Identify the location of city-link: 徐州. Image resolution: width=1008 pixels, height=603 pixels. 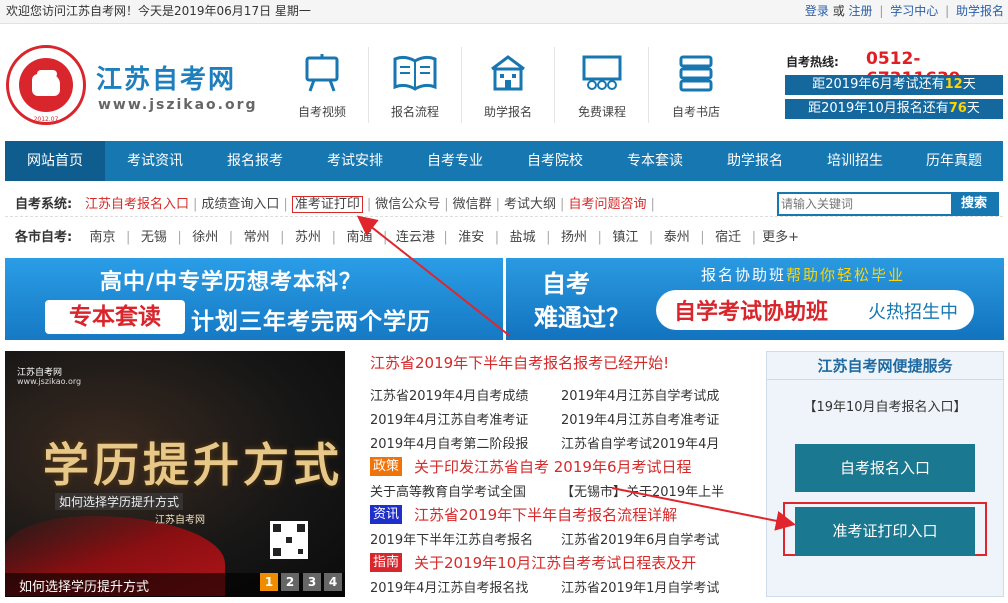
(205, 235).